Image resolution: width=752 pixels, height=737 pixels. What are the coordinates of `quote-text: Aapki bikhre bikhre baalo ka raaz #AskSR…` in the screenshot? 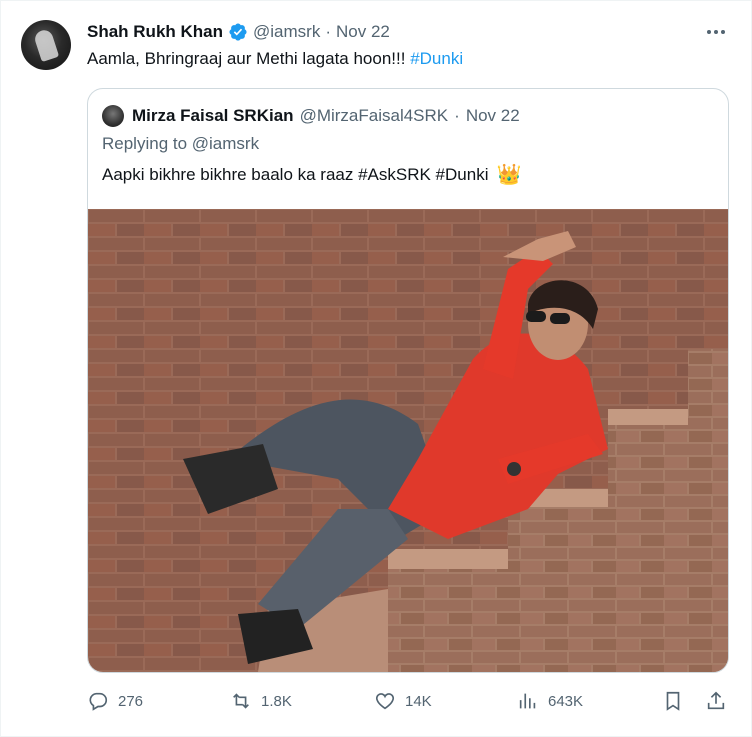 It's located at (311, 175).